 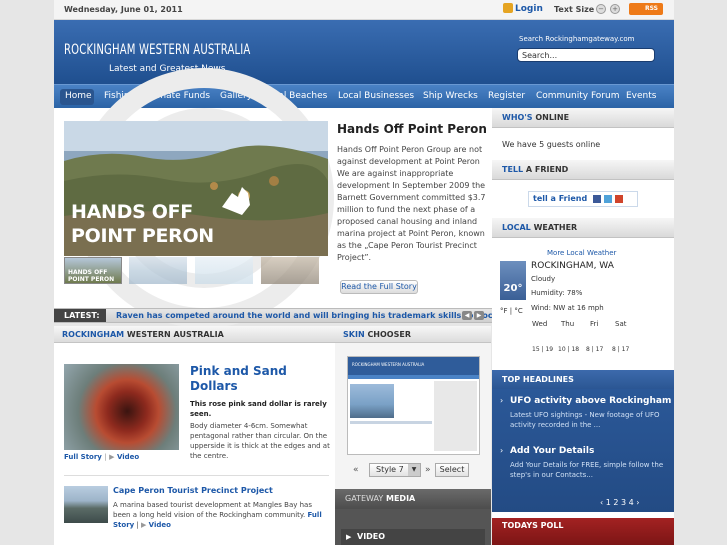 I want to click on weather-units-toggle: °F | °C, so click(x=511, y=311).